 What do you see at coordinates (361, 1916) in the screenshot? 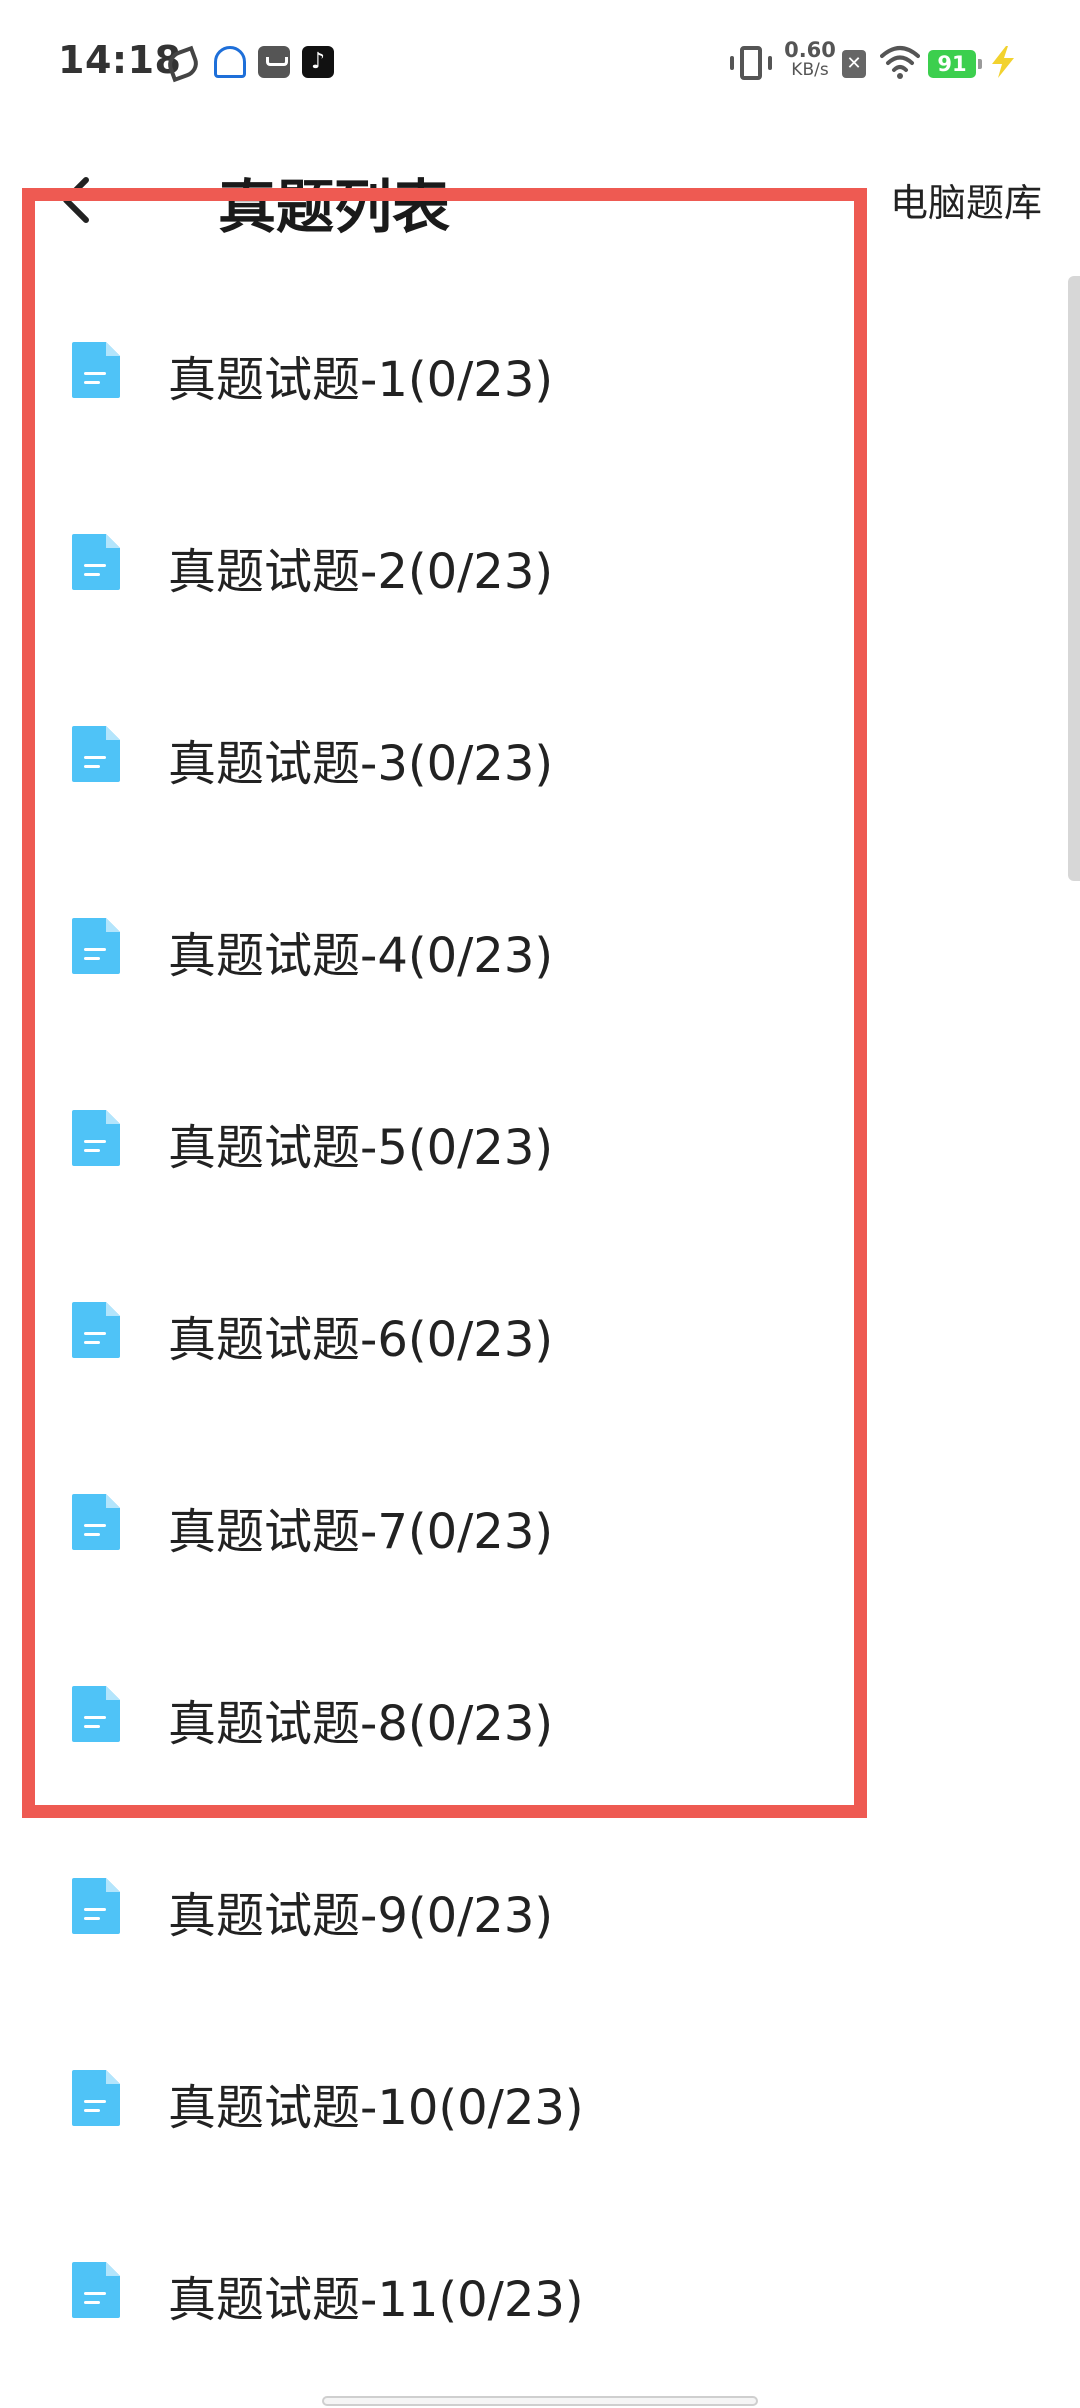
I see `list-item-label: 真题试题-9(0/23)` at bounding box center [361, 1916].